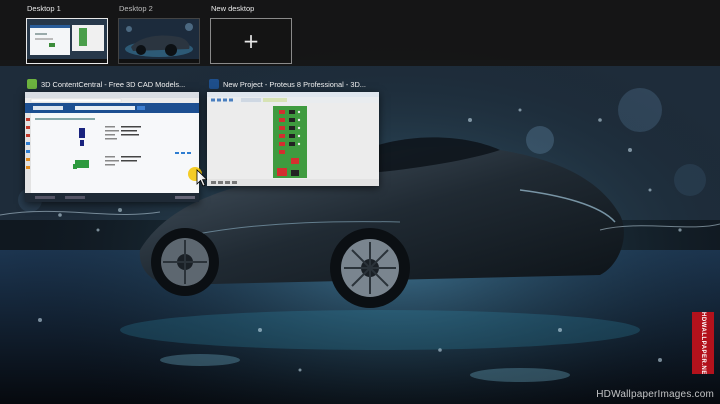  I want to click on plus-icon: +, so click(251, 41).